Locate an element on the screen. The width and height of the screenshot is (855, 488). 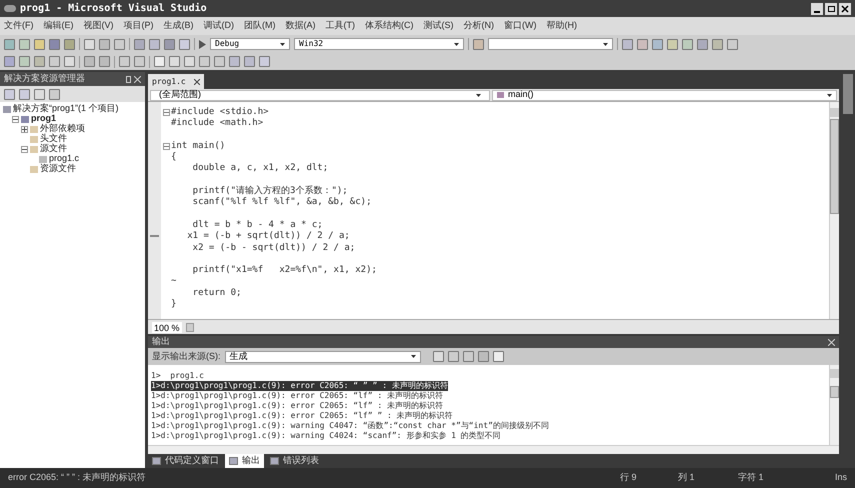
tree-item: 资源文件 is located at coordinates (58, 169).